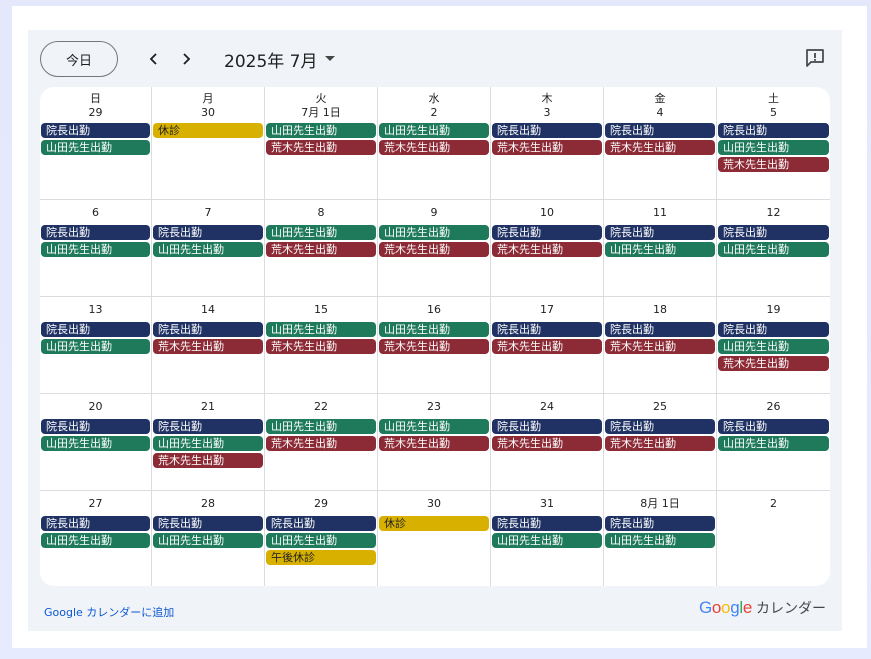 Image resolution: width=871 pixels, height=659 pixels. Describe the element at coordinates (321, 557) in the screenshot. I see `event-chip: 午後休診` at that location.